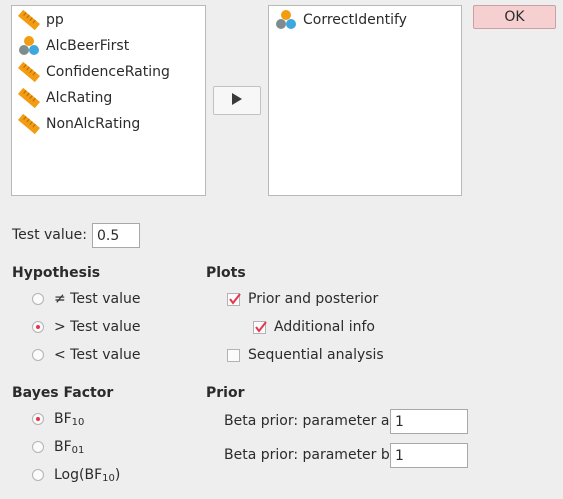  What do you see at coordinates (97, 355) in the screenshot?
I see `radio-label: < Test value` at bounding box center [97, 355].